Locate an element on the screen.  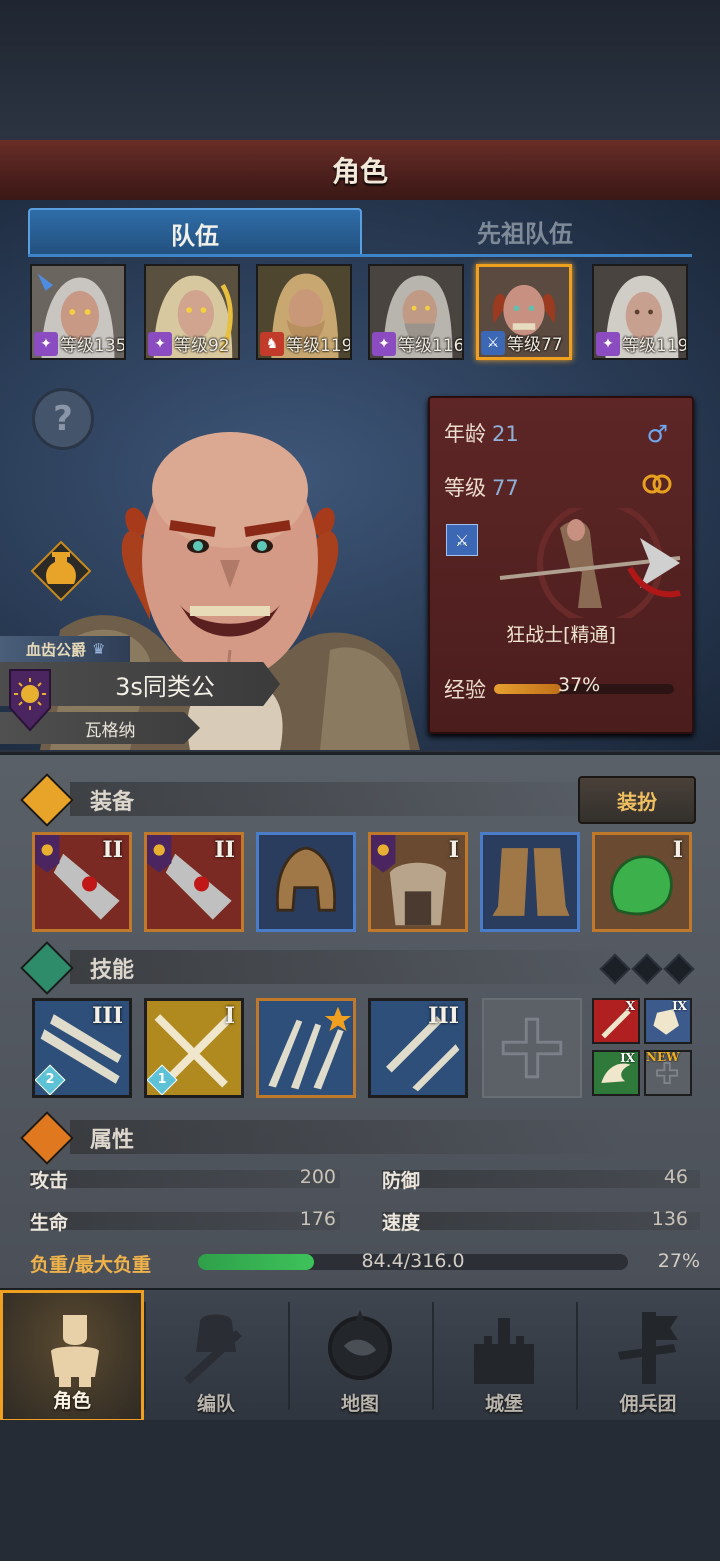
crown-icon: ♛ is located at coordinates (99, 649).